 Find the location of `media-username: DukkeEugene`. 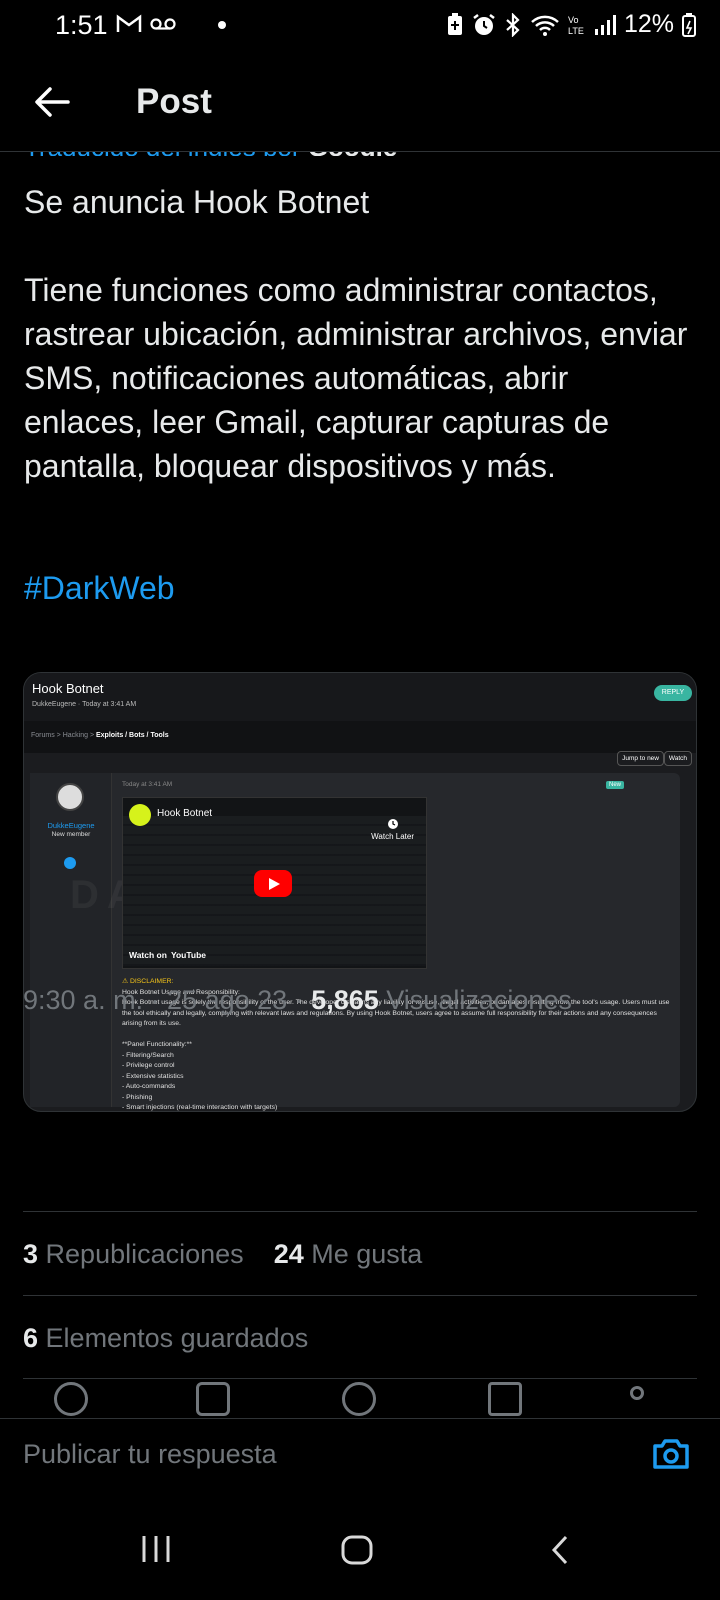

media-username: DukkeEugene is located at coordinates (71, 825).